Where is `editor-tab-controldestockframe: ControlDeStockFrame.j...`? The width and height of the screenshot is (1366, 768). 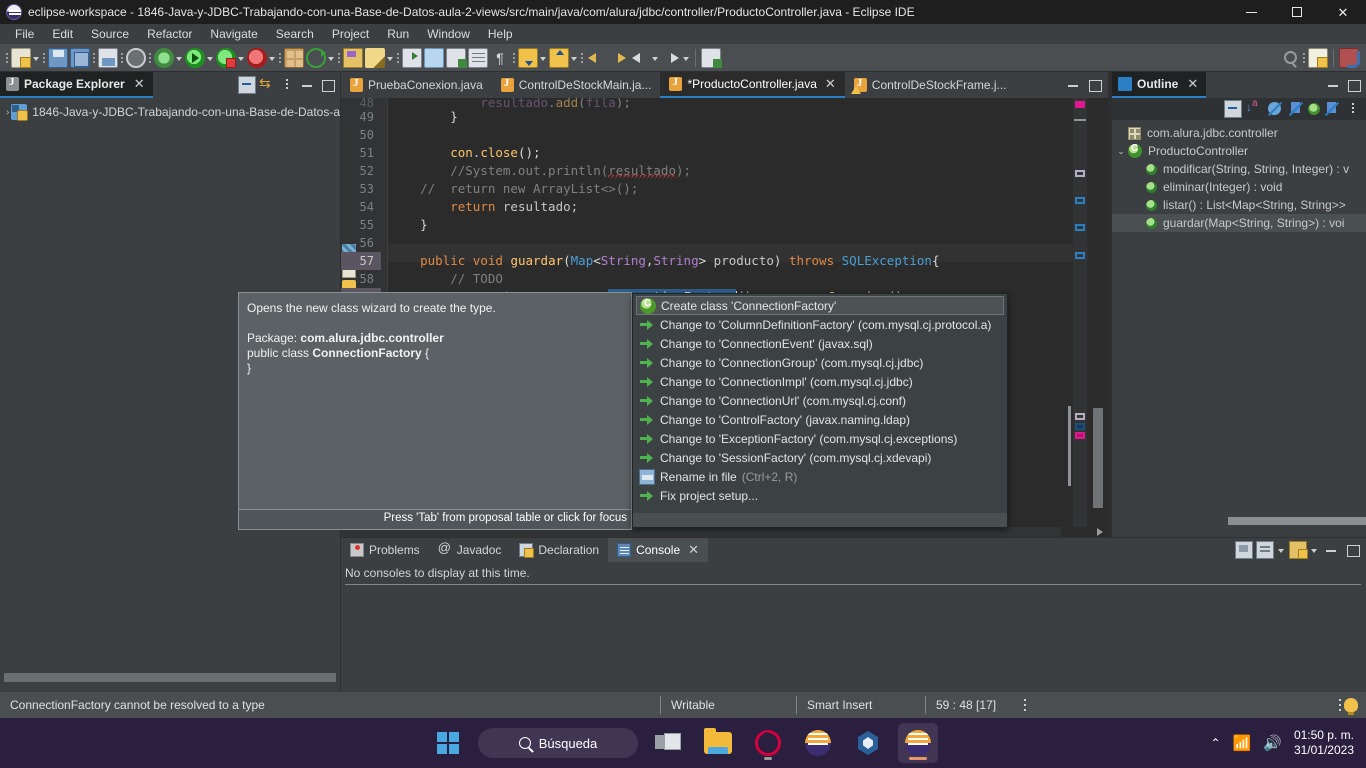 editor-tab-controldestockframe: ControlDeStockFrame.j... is located at coordinates (930, 85).